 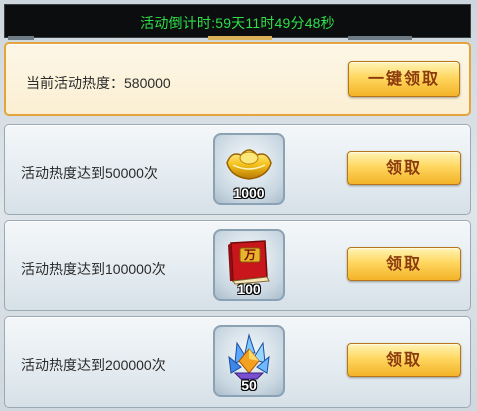 I want to click on tab-edge-right, so click(x=380, y=38).